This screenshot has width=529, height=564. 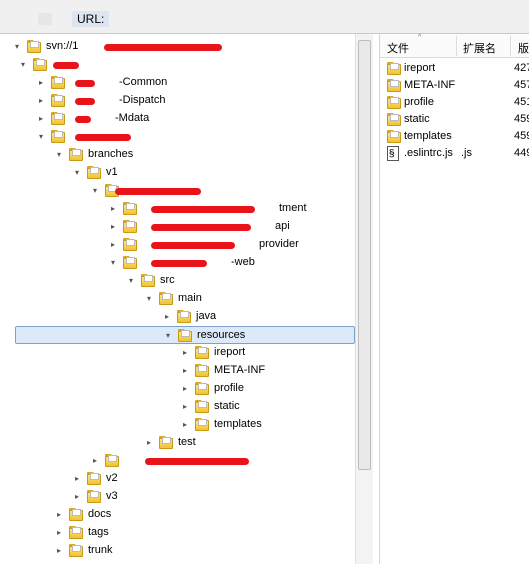 What do you see at coordinates (454, 85) in the screenshot?
I see `file-list-row: META-INF 457` at bounding box center [454, 85].